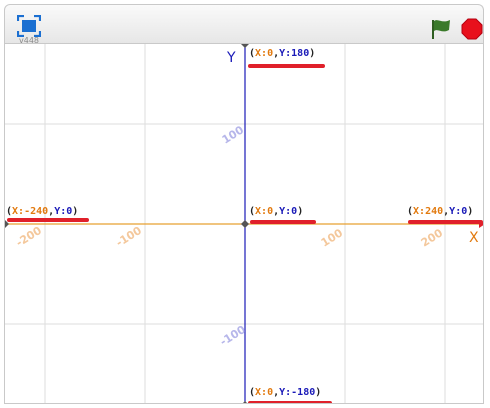  What do you see at coordinates (129, 237) in the screenshot?
I see `x-tick-label: -100` at bounding box center [129, 237].